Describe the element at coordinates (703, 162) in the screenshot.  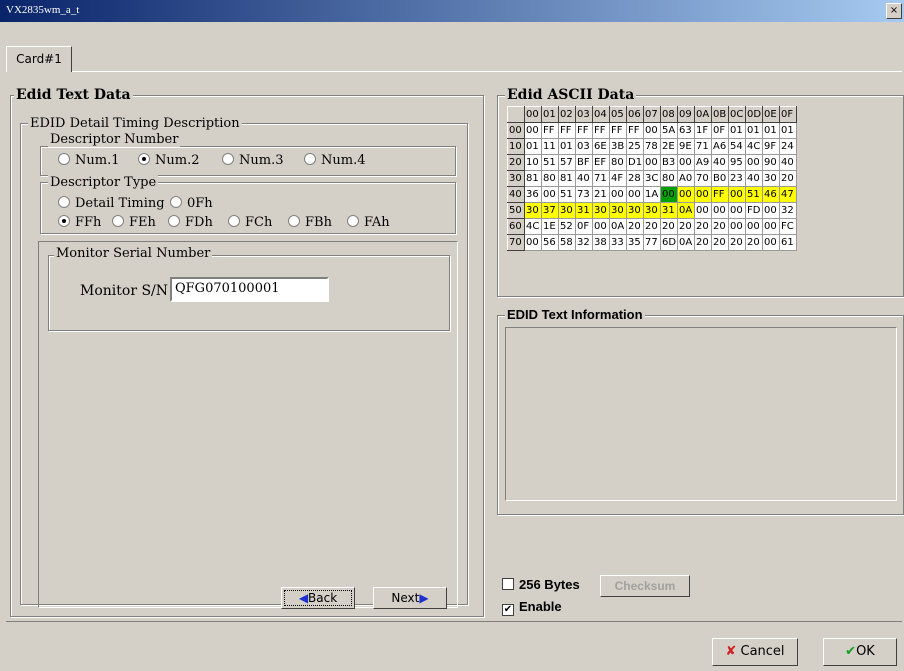
I see `hex-cell: A9` at that location.